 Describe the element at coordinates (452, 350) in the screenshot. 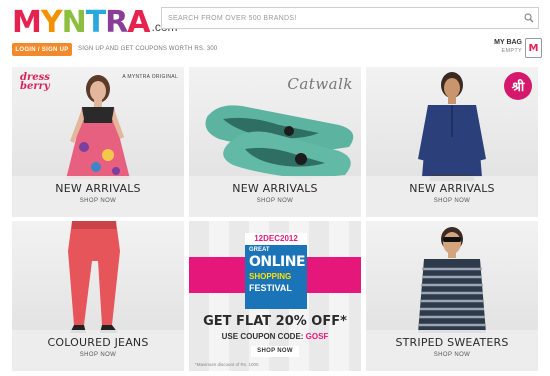

I see `tile-caption: STRIPED SWEATERS SHOP NOW` at that location.